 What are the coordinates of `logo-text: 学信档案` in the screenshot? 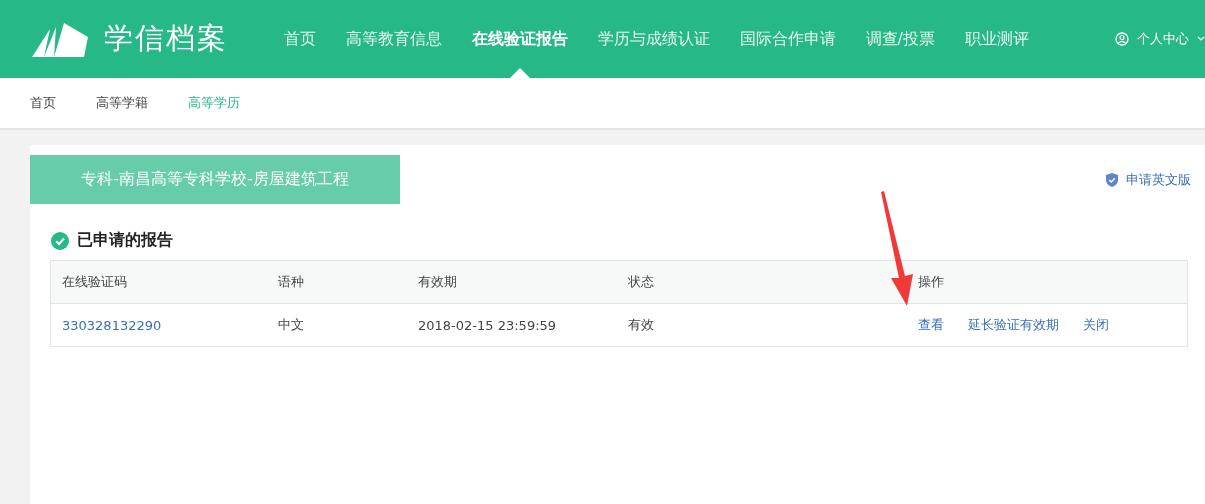 It's located at (166, 38).